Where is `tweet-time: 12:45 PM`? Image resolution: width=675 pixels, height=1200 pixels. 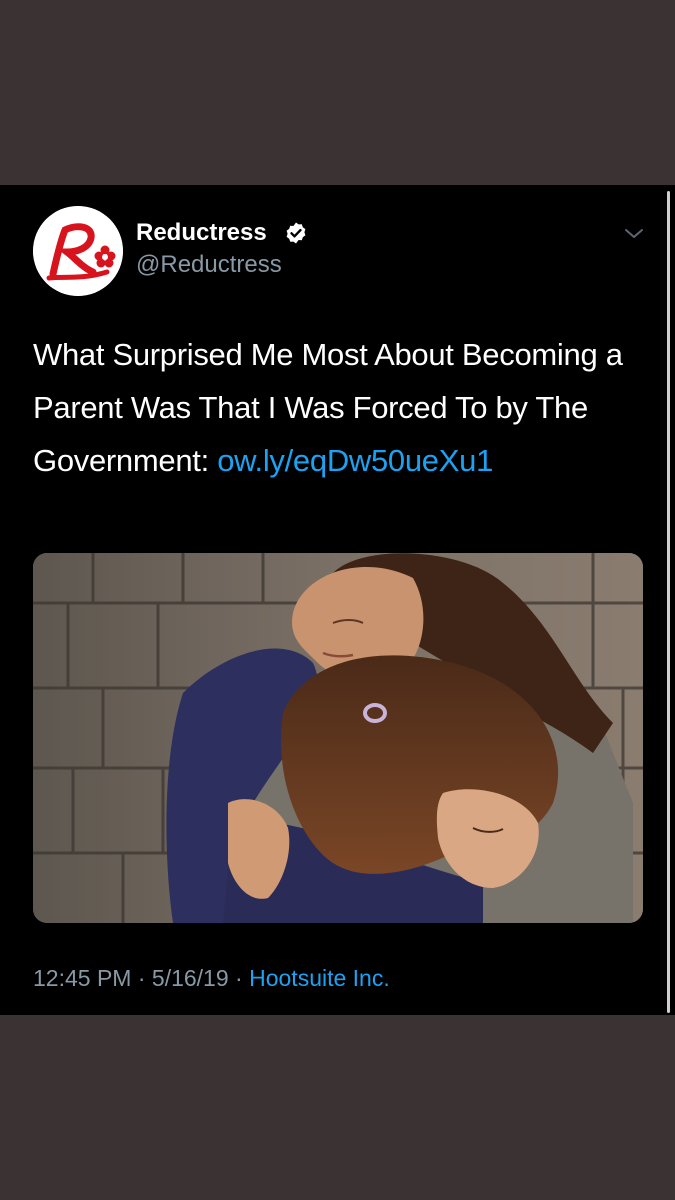
tweet-time: 12:45 PM is located at coordinates (82, 978).